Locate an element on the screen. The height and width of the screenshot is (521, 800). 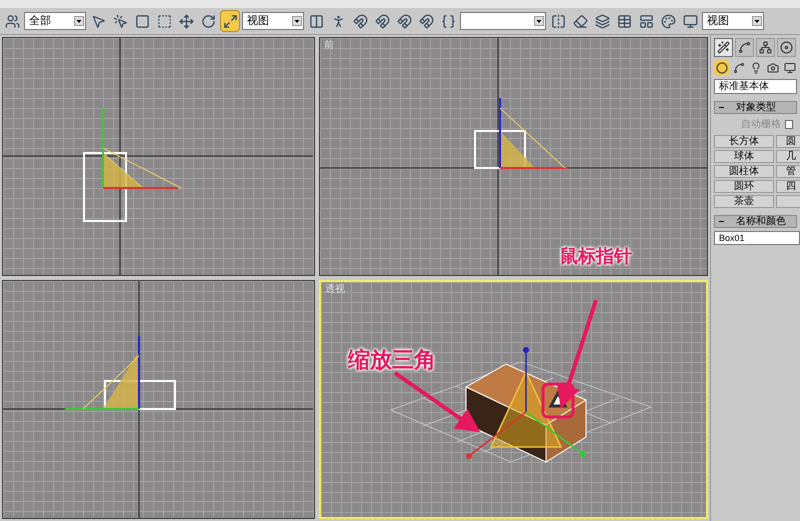
rollout-header: 对象类型 is located at coordinates (755, 107).